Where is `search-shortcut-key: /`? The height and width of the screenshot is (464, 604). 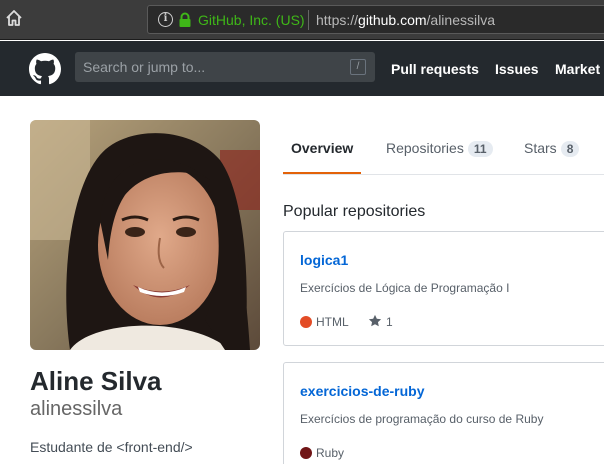 search-shortcut-key: / is located at coordinates (358, 67).